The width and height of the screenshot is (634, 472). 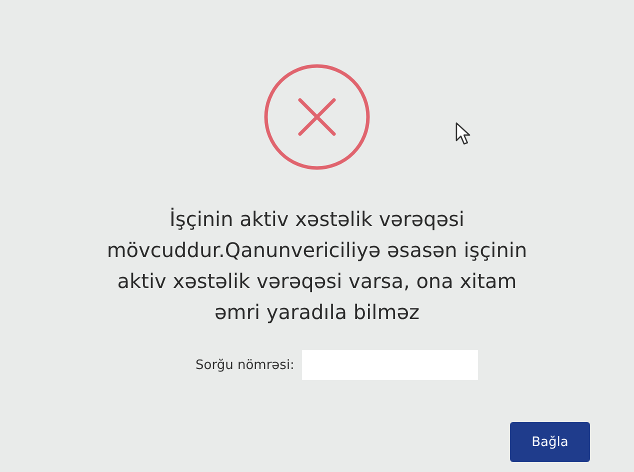 I want to click on error-icon, so click(x=317, y=117).